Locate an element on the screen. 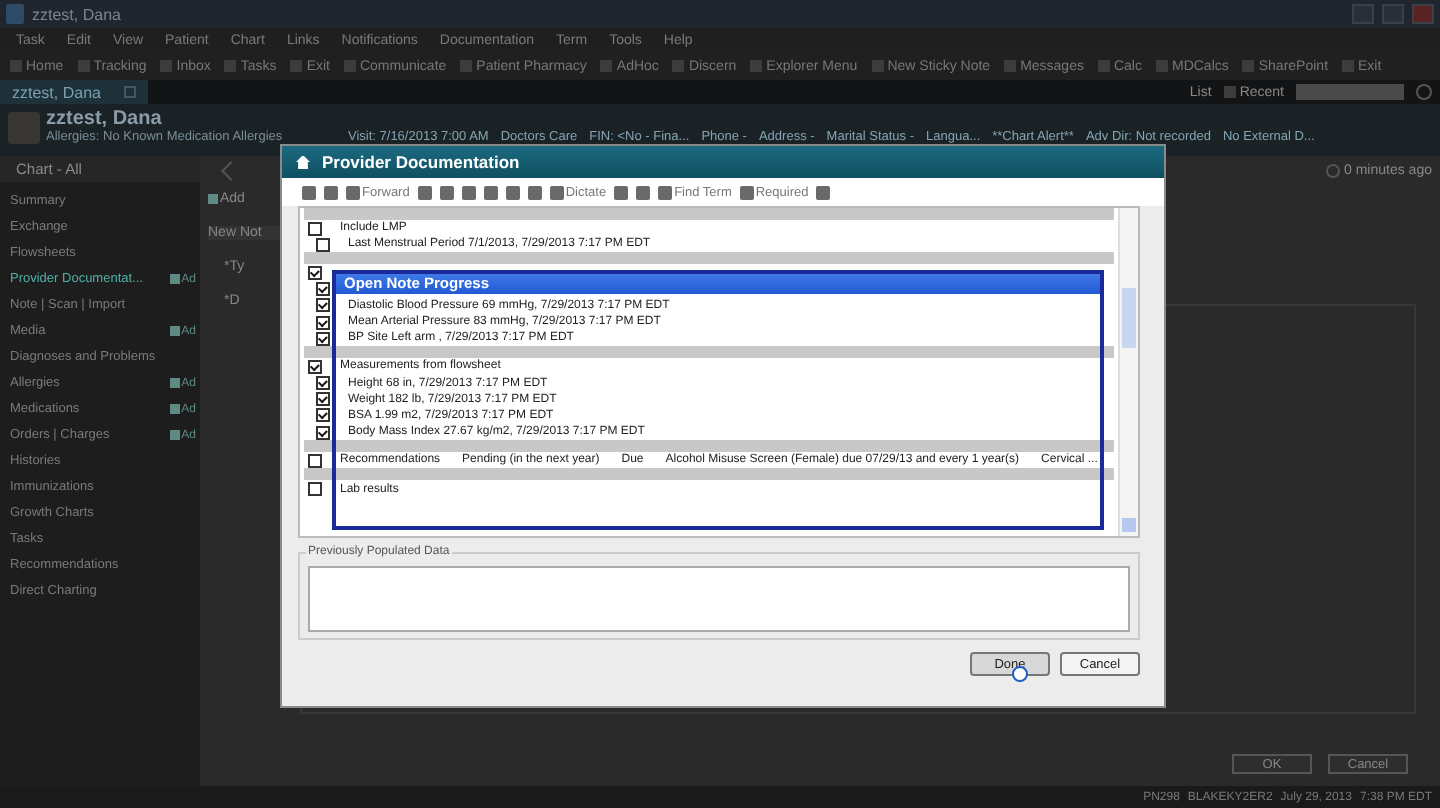  search-icon is located at coordinates (1424, 92).